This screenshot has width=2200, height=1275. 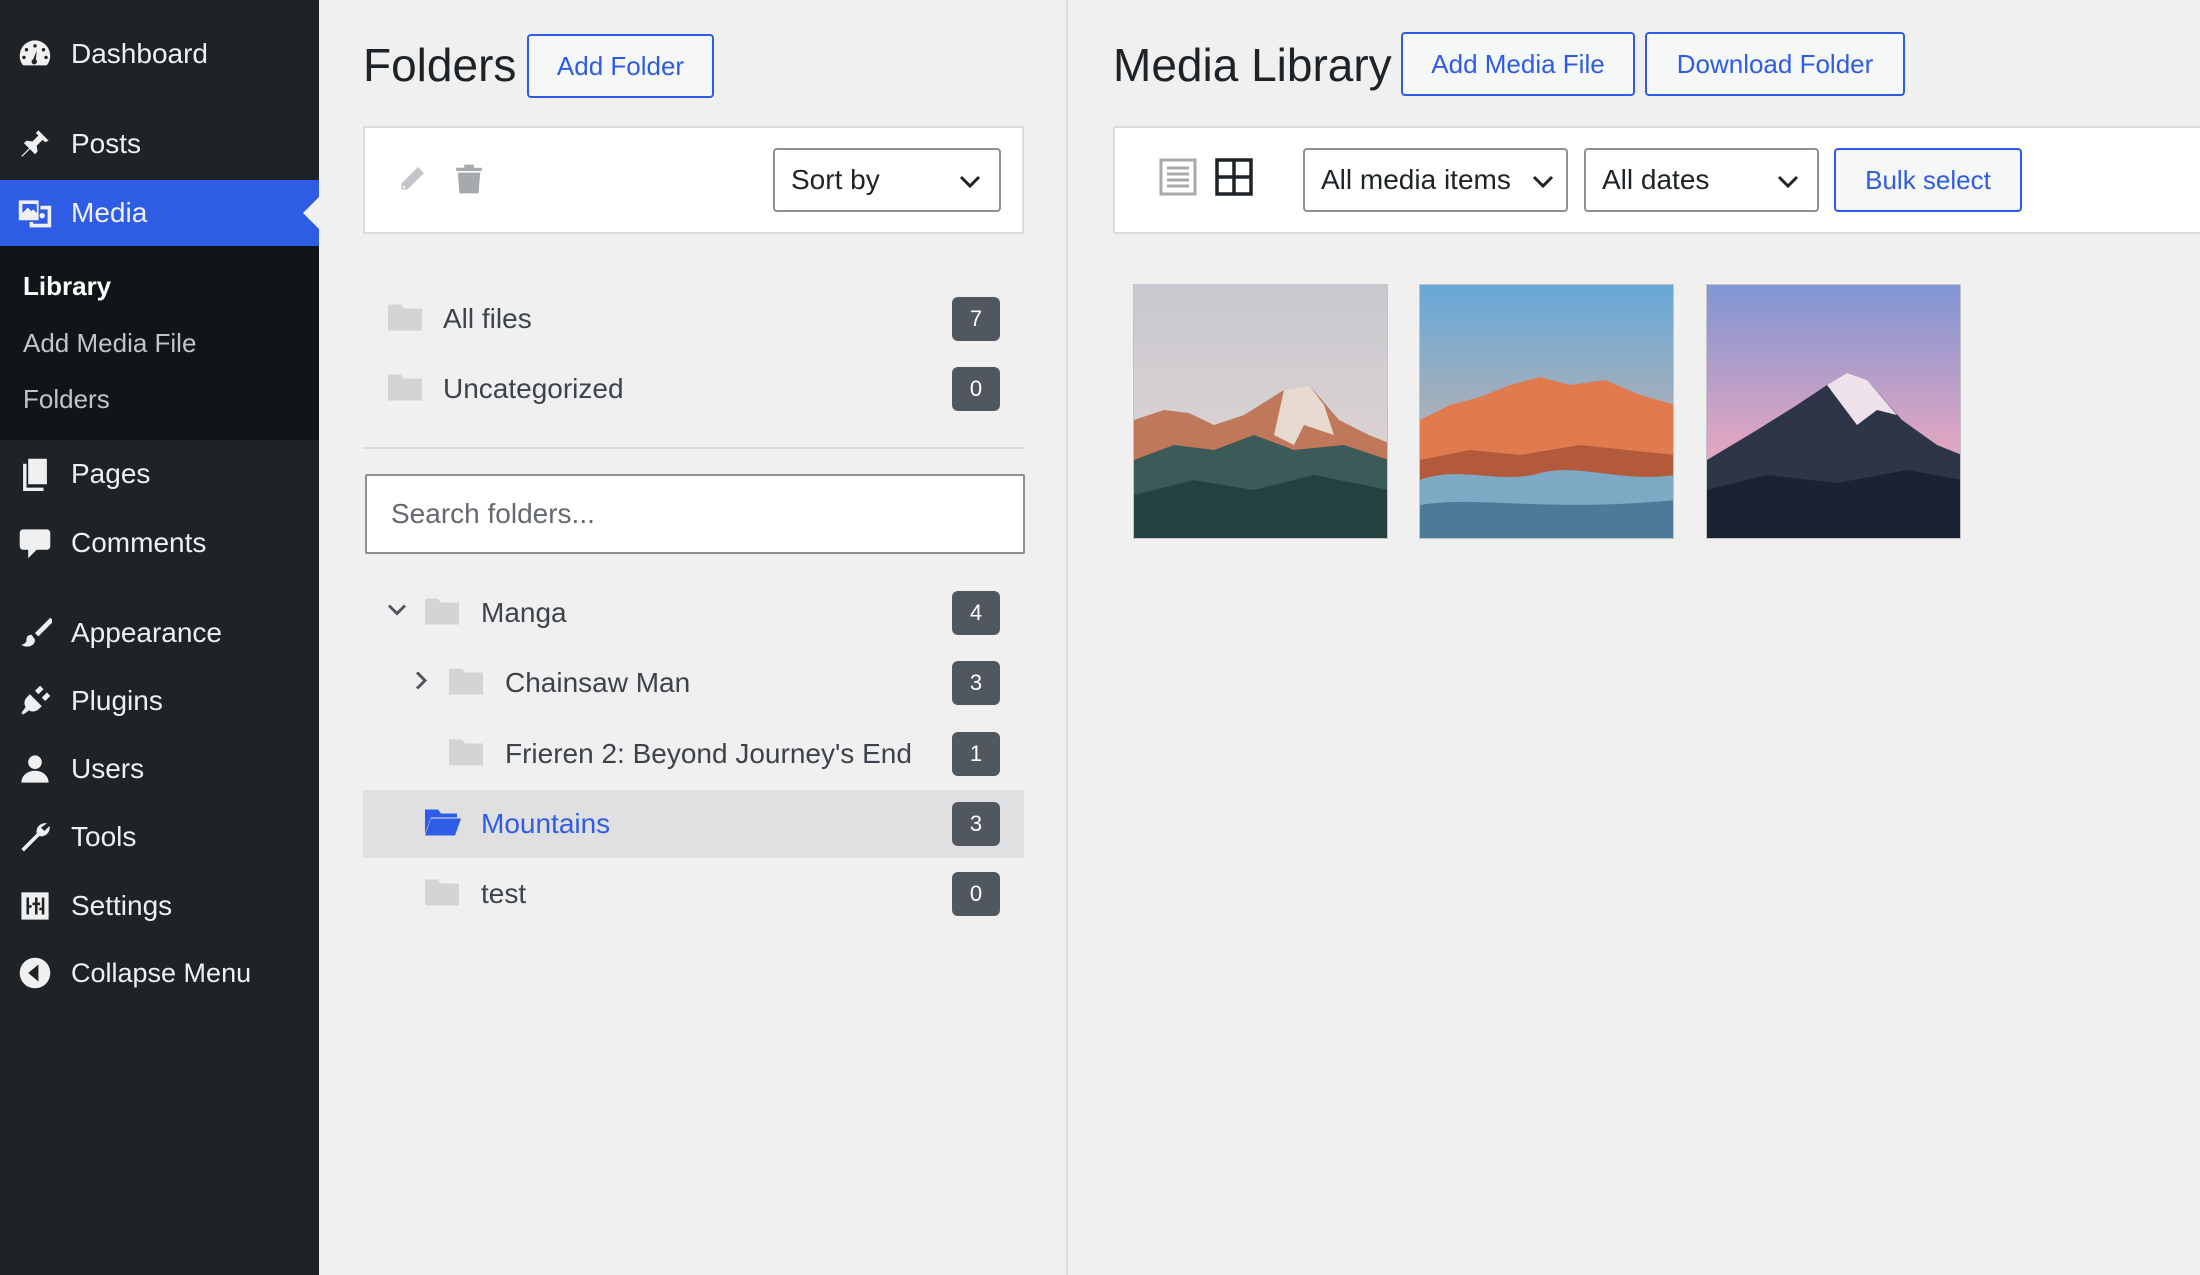 I want to click on date-filter: All dates, so click(x=1701, y=180).